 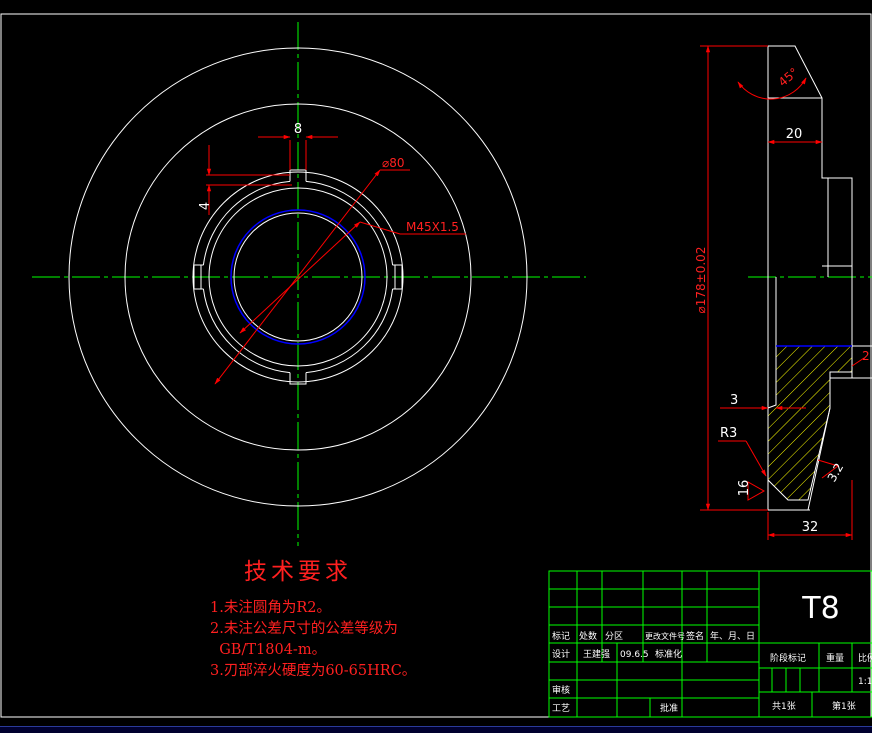 What do you see at coordinates (561, 690) in the screenshot?
I see `review-label: 审核` at bounding box center [561, 690].